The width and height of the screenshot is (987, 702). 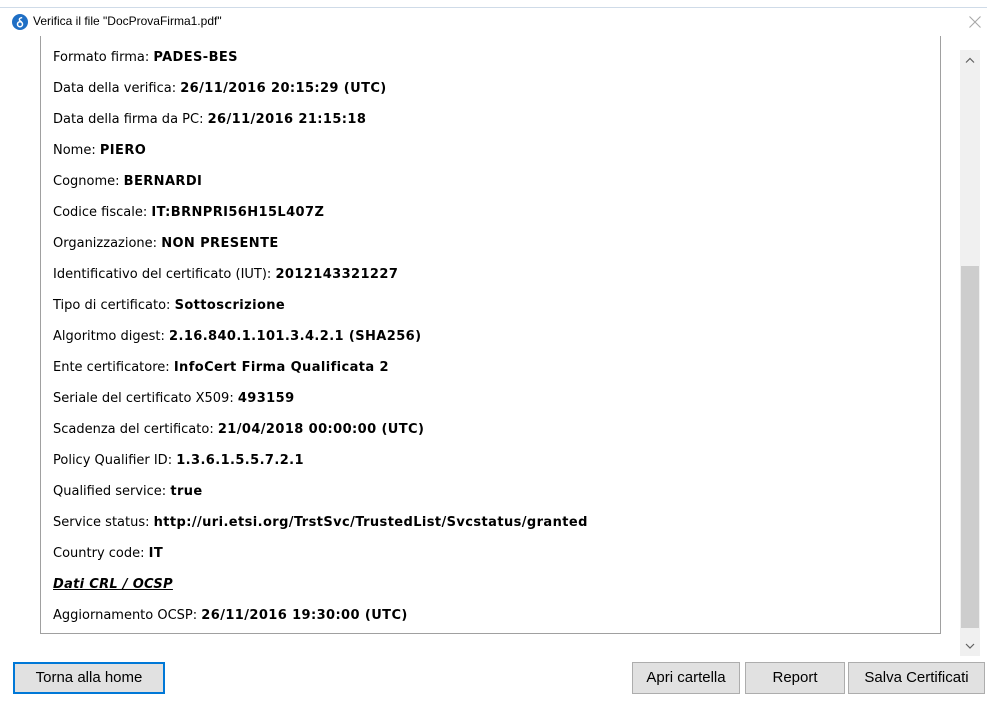 What do you see at coordinates (109, 336) in the screenshot?
I see `detail-label: Algoritmo digest:` at bounding box center [109, 336].